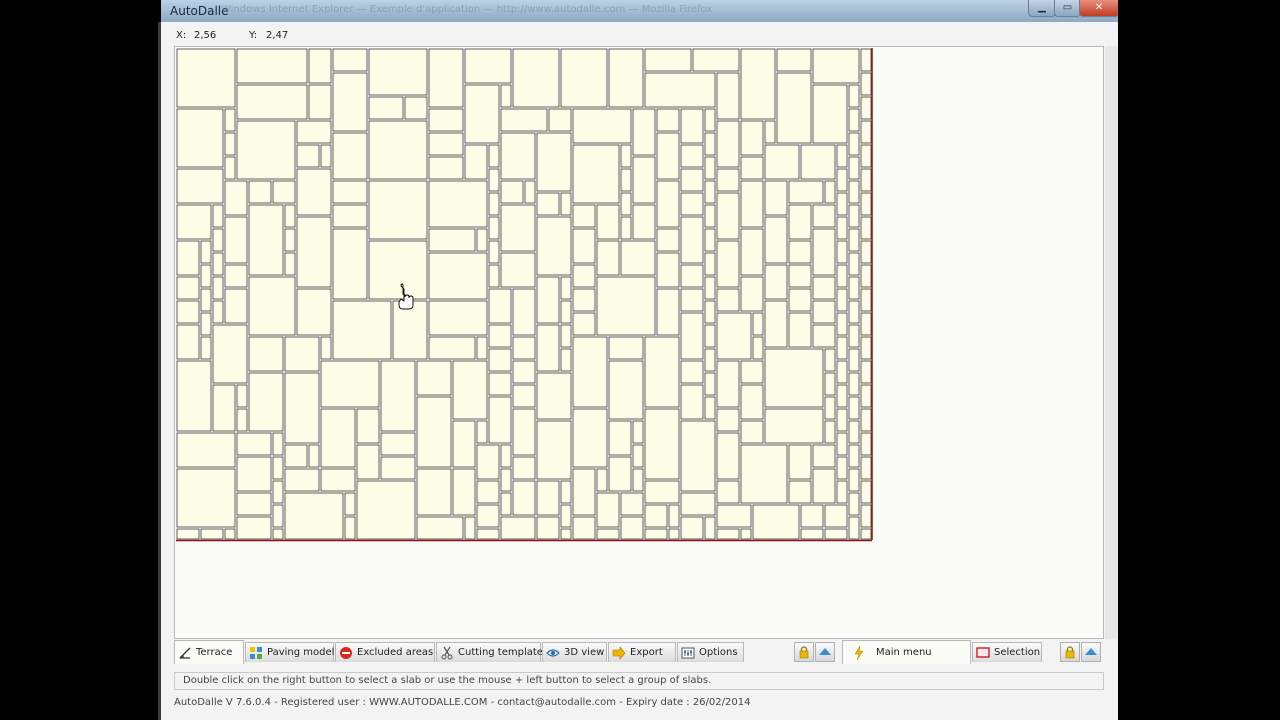 The width and height of the screenshot is (1280, 720). I want to click on tab-terrace: Terrace, so click(209, 652).